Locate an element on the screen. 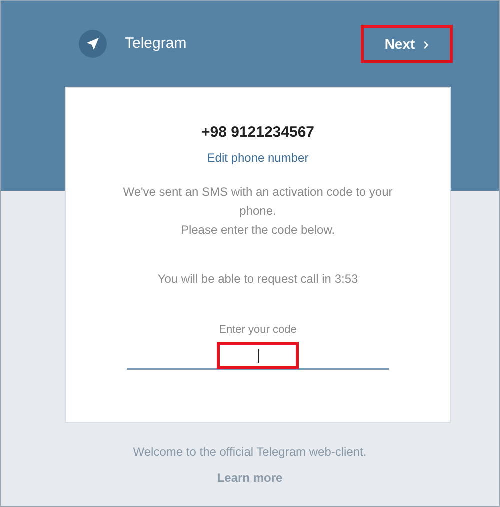 The image size is (500, 507). next-button: Next › is located at coordinates (407, 44).